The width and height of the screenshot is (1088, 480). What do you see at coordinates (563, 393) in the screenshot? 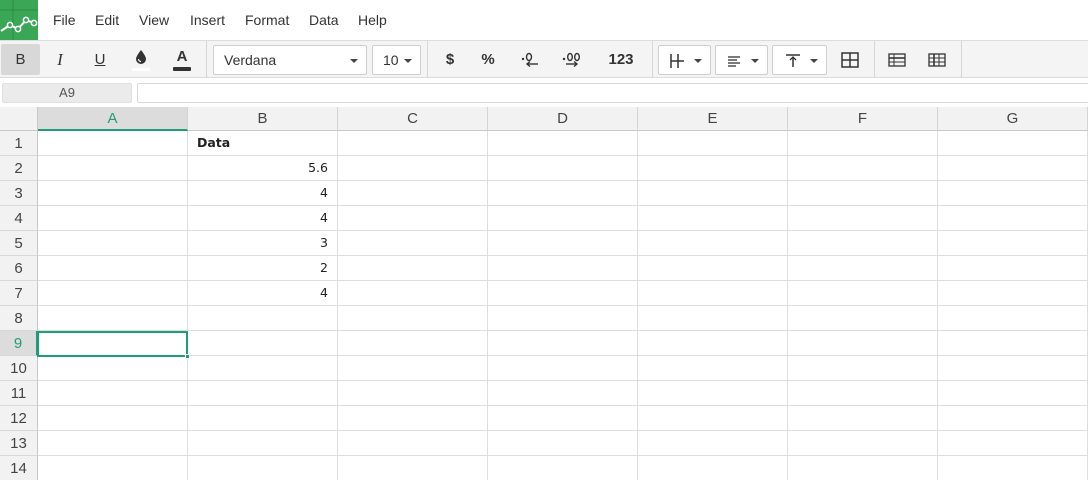
I see `cell-d11` at bounding box center [563, 393].